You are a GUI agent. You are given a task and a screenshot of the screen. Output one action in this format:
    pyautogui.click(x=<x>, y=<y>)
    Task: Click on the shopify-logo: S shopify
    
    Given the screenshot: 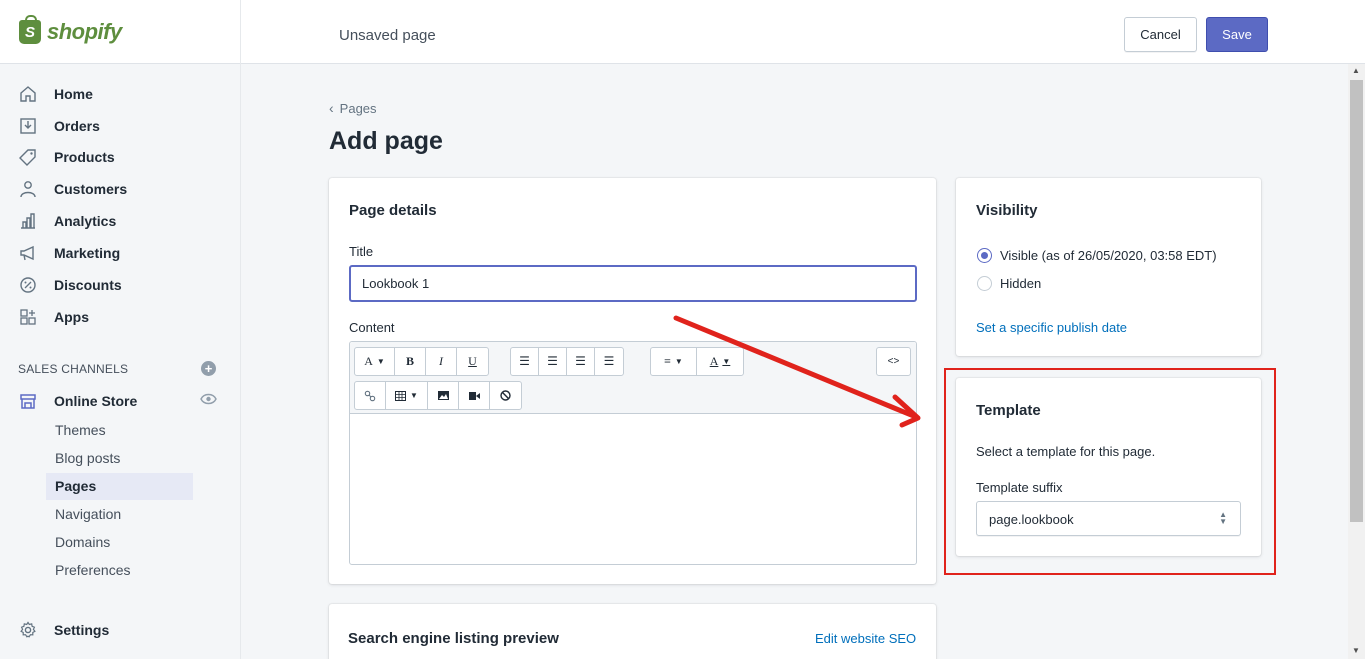 What is the action you would take?
    pyautogui.click(x=120, y=32)
    